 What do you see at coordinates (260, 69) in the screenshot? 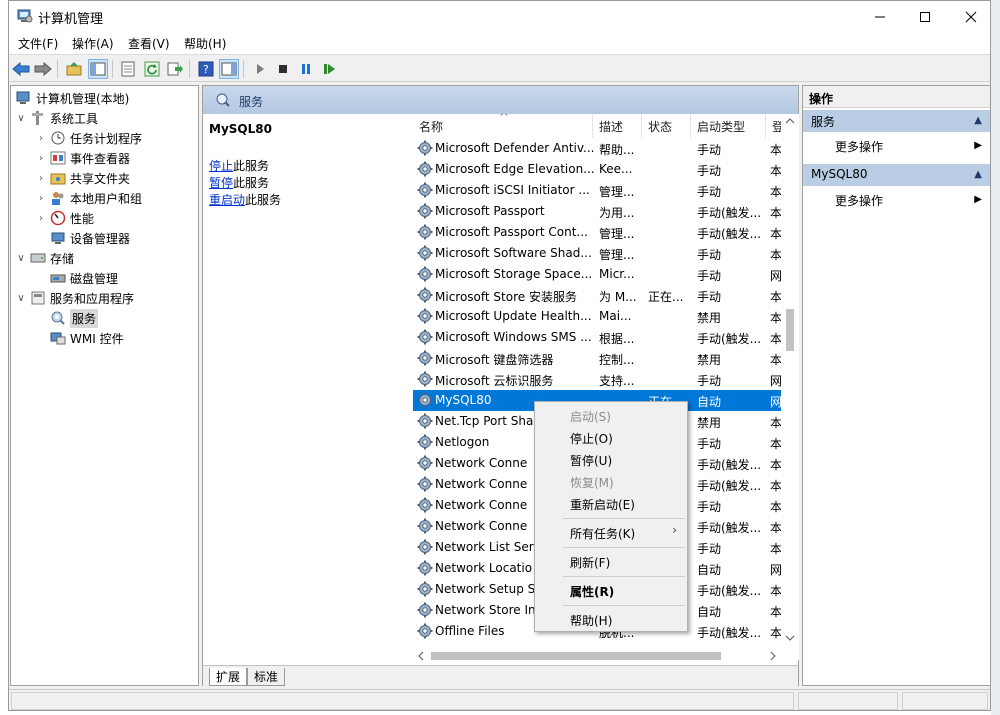
I see `start-service-button` at bounding box center [260, 69].